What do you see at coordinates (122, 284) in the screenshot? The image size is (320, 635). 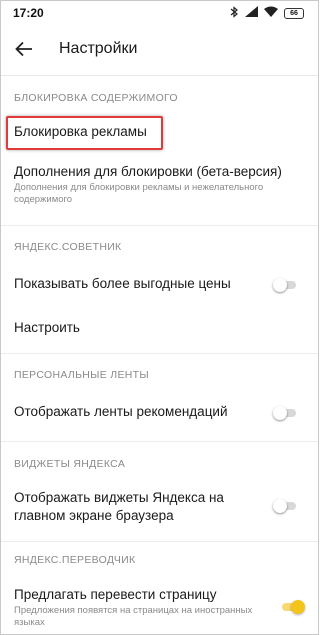 I see `show-prices-item: Показывать более выгодные цены` at bounding box center [122, 284].